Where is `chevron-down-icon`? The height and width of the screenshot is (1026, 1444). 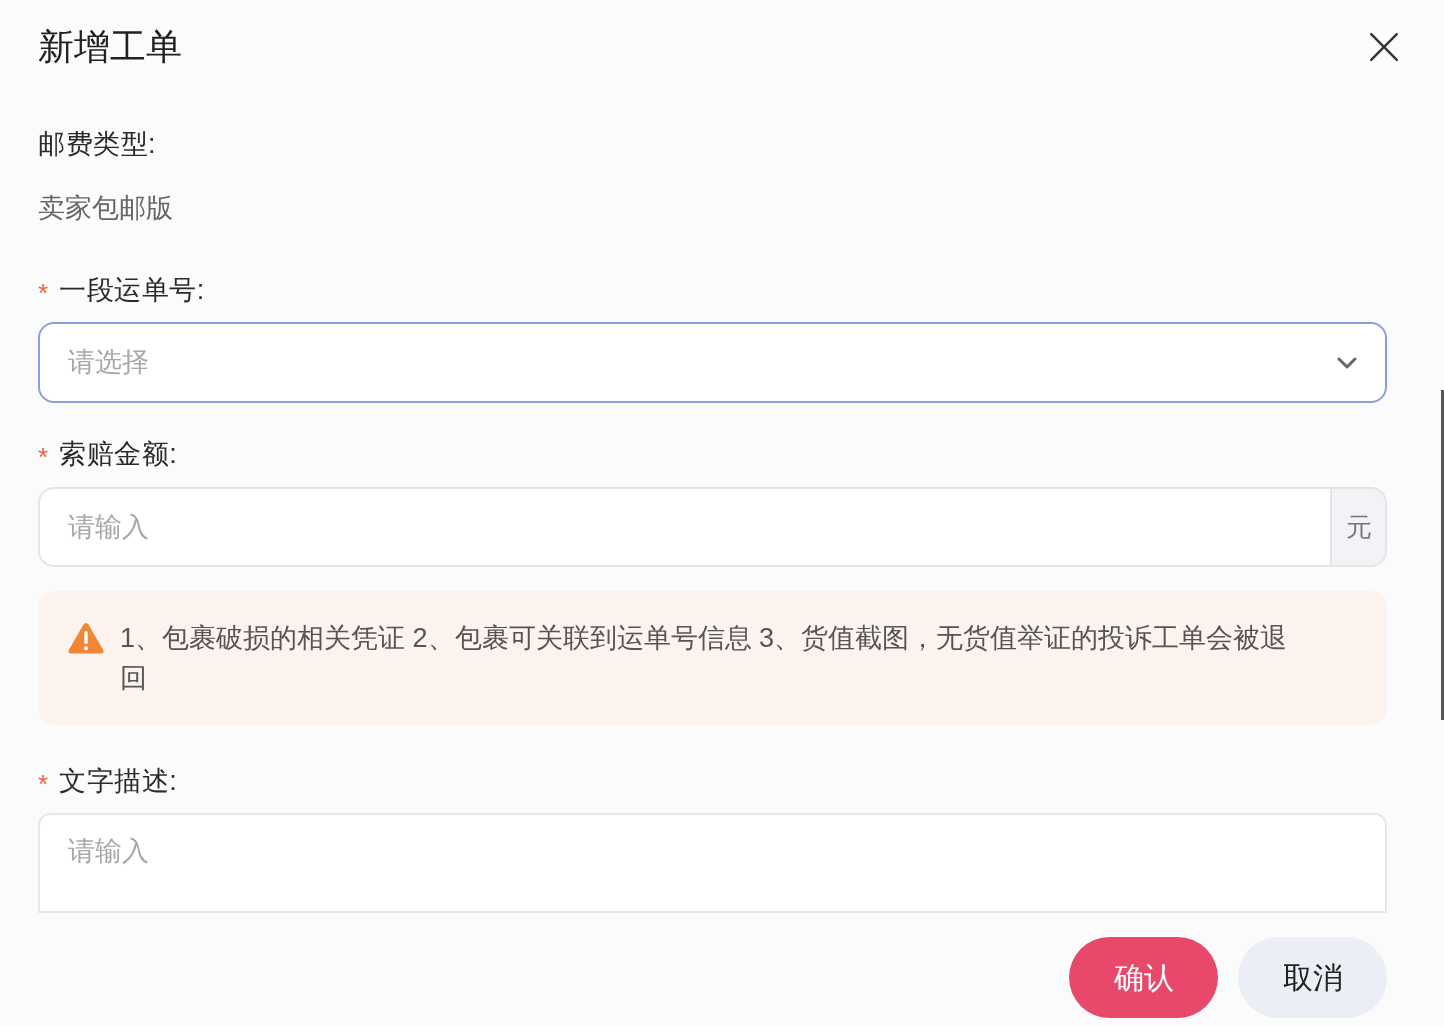 chevron-down-icon is located at coordinates (1347, 362).